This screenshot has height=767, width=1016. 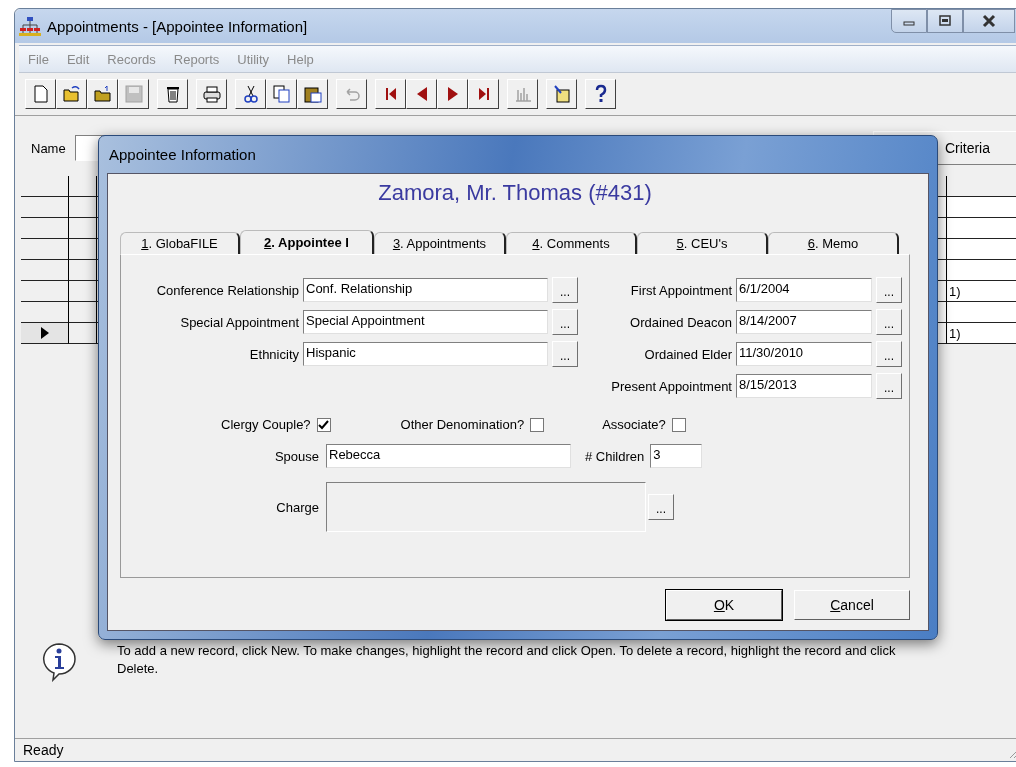 I want to click on org-chart-icon, so click(x=30, y=26).